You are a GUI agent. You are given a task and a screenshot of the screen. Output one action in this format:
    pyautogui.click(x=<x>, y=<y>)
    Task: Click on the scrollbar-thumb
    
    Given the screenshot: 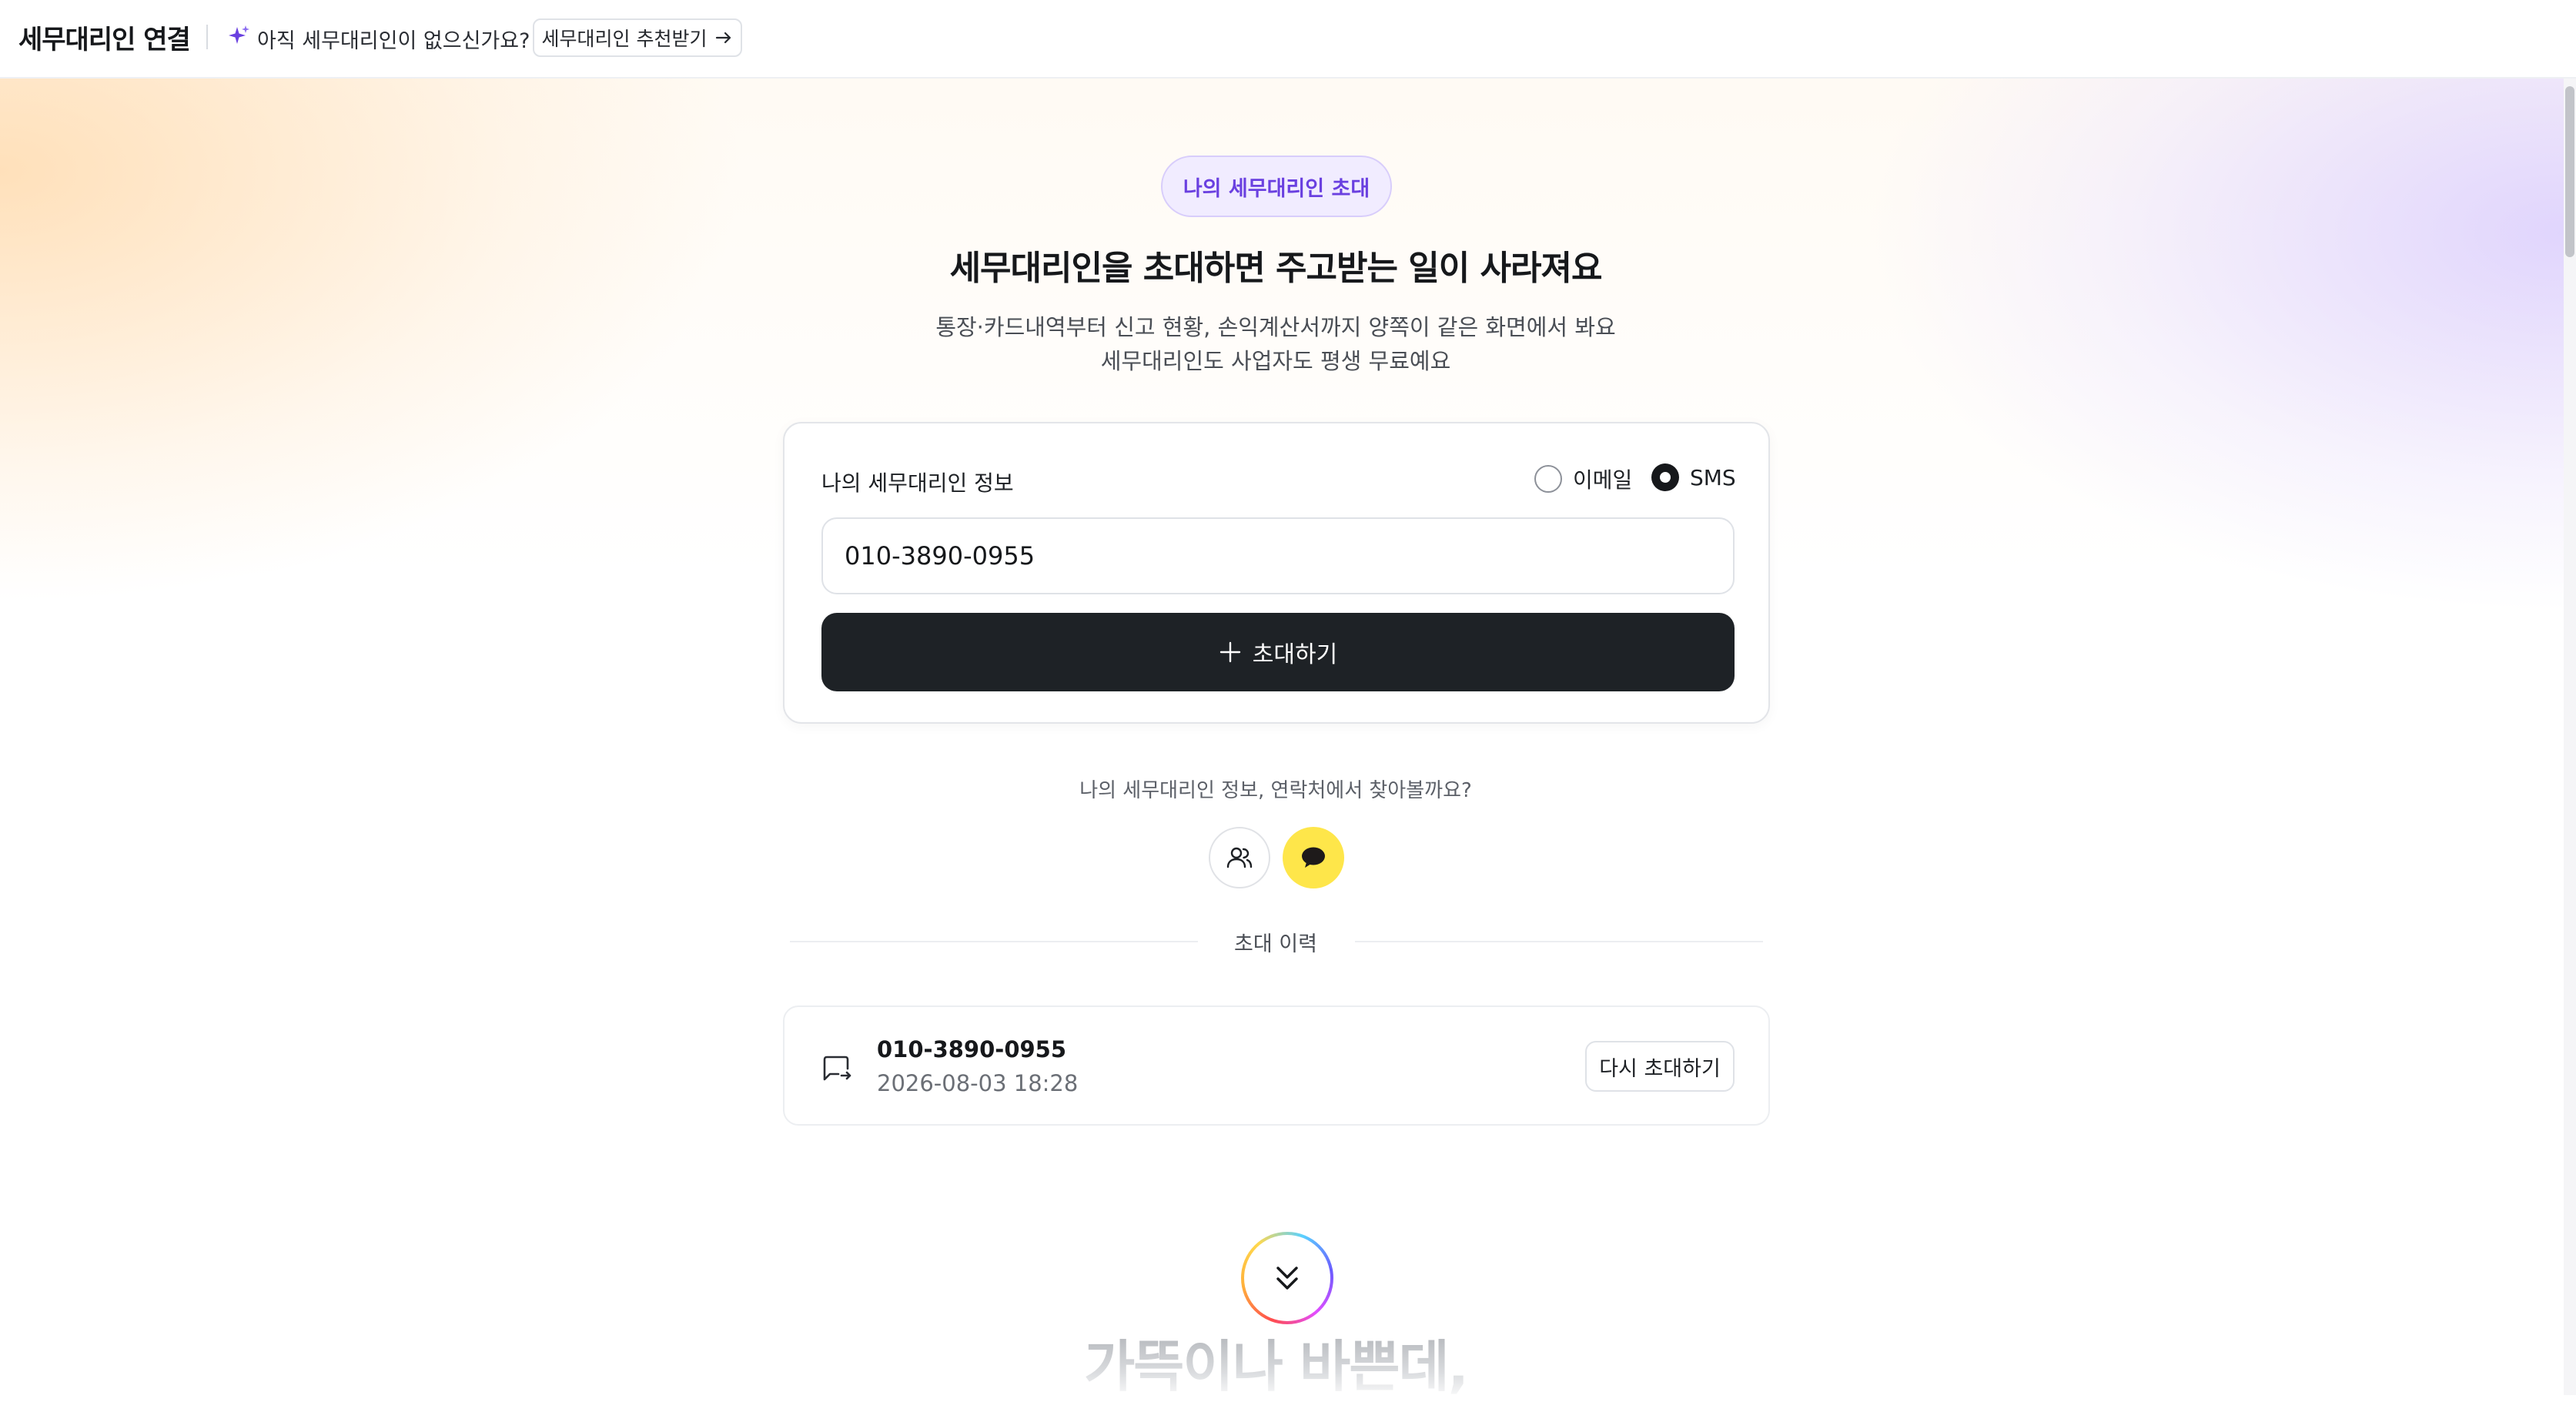 What is the action you would take?
    pyautogui.click(x=2569, y=171)
    